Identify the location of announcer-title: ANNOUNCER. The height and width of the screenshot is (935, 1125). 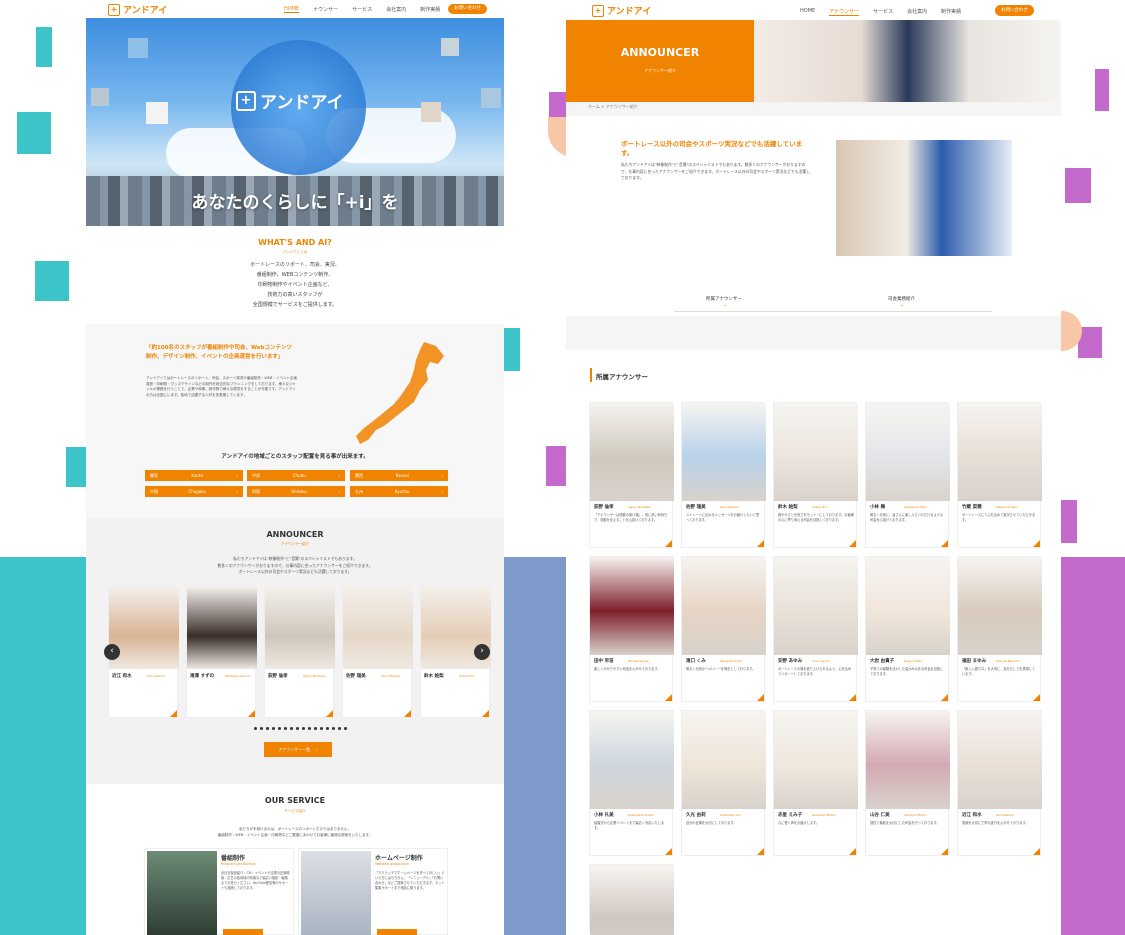
(295, 534).